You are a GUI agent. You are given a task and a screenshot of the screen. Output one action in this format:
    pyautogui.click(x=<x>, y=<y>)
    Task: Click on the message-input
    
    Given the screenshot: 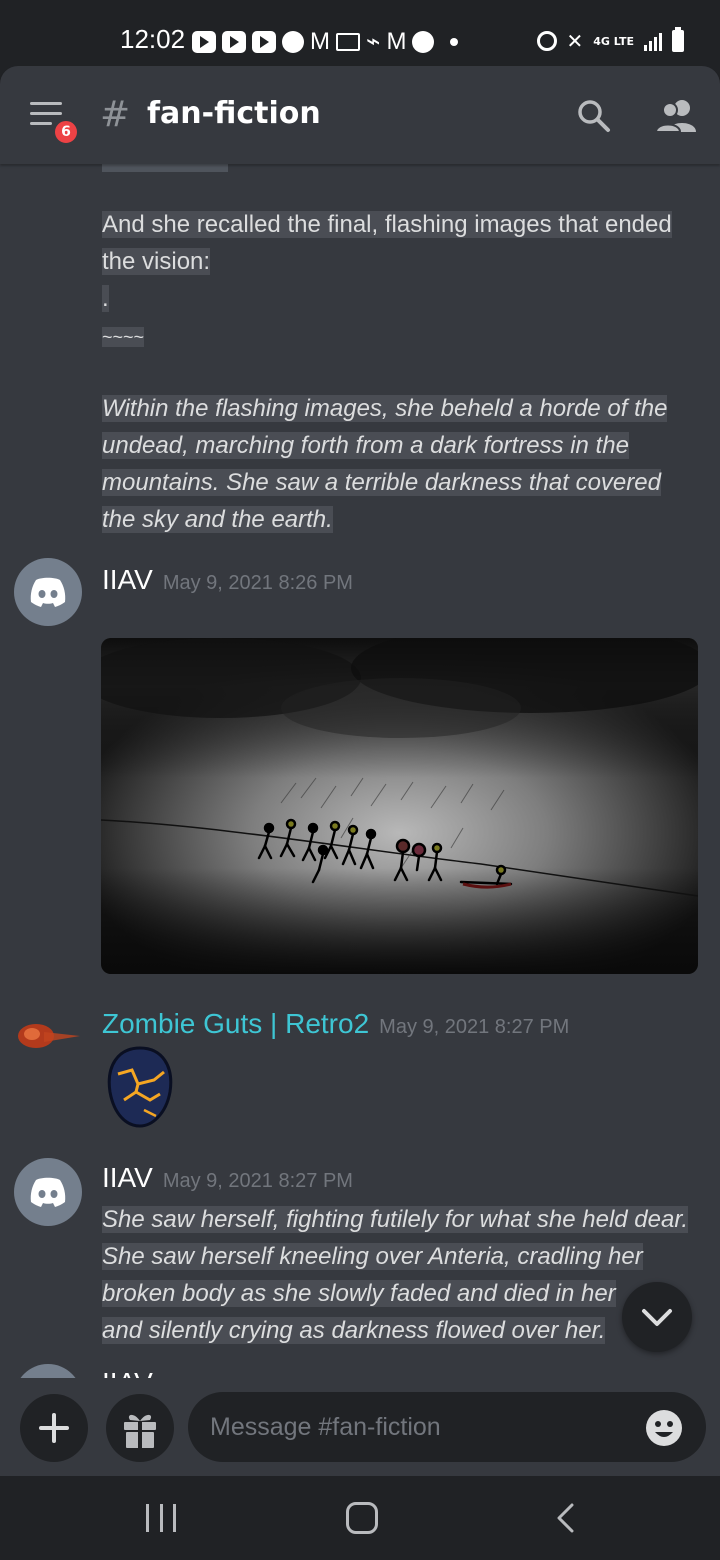 What is the action you would take?
    pyautogui.click(x=447, y=1427)
    